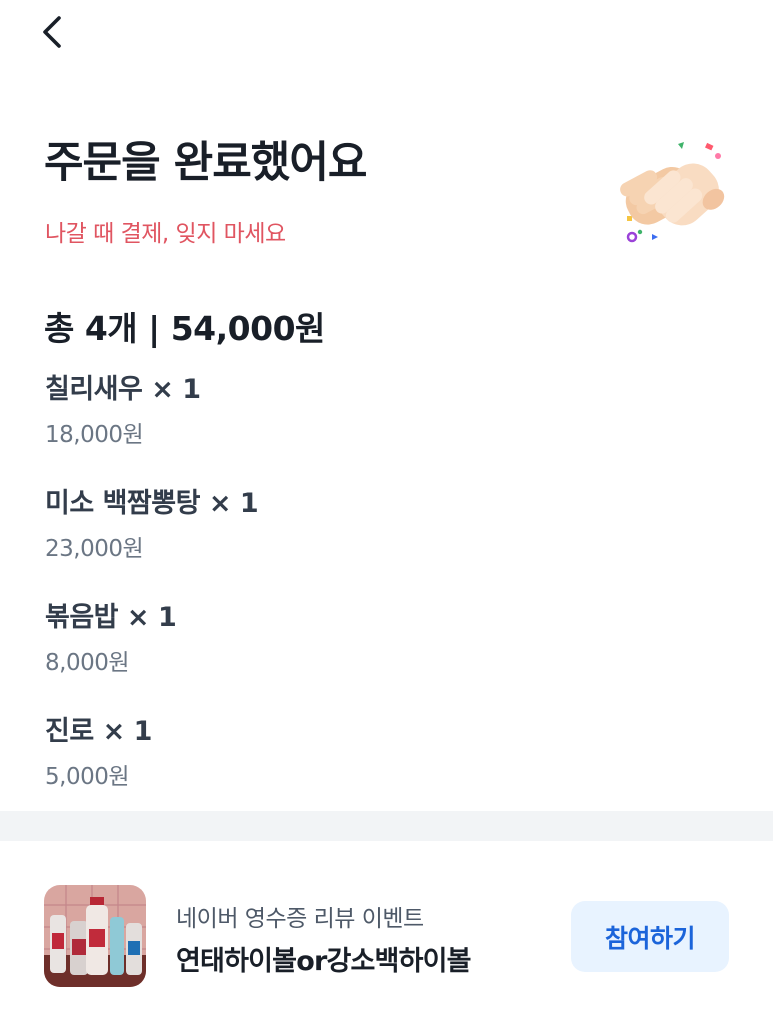 The height and width of the screenshot is (1031, 773). I want to click on order-item: 미소 백짬뽕탕 × 1 23,000원, so click(385, 541).